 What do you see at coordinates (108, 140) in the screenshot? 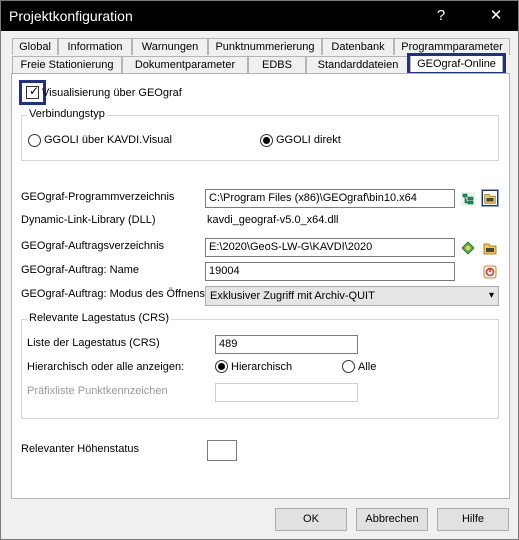
I see `radio-ggoli-kavdi-label: GGOLI über KAVDI.Visual` at bounding box center [108, 140].